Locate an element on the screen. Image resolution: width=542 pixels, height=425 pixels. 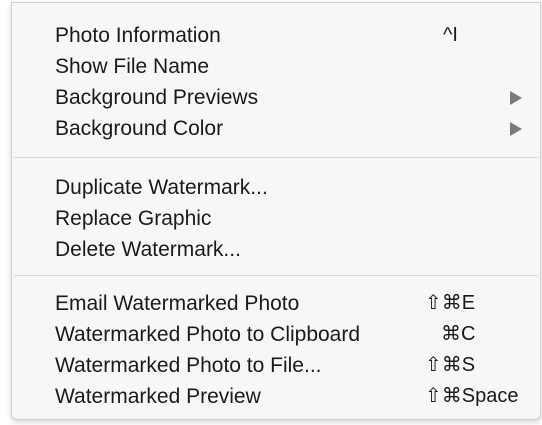
menu-item-shortcut: ^I is located at coordinates (450, 35).